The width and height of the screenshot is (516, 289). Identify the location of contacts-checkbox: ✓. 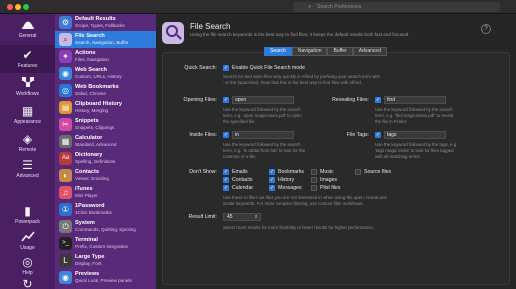
(226, 180).